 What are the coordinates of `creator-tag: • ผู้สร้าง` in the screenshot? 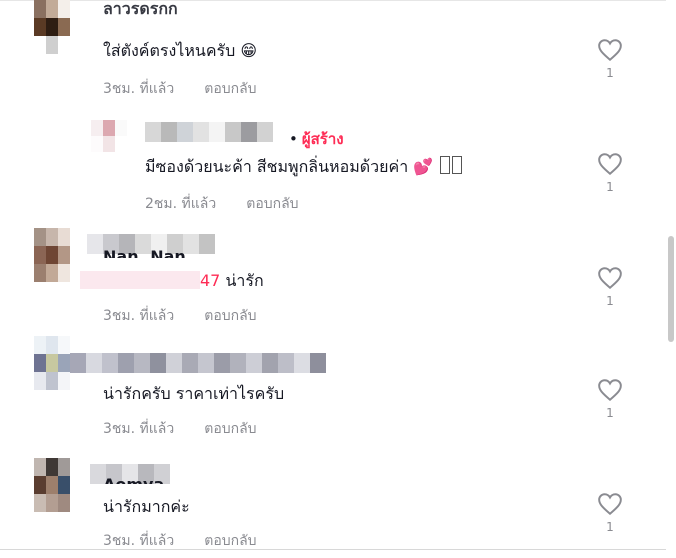 It's located at (314, 139).